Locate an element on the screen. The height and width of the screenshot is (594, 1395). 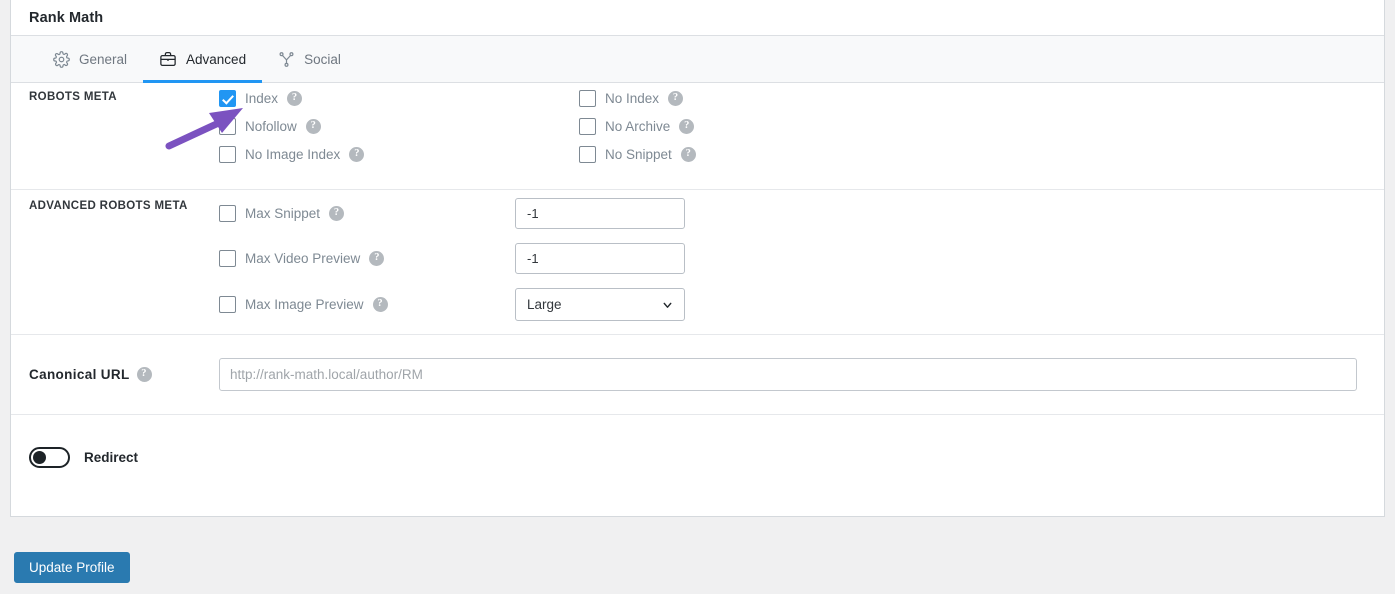
tab-general-label: General is located at coordinates (103, 59).